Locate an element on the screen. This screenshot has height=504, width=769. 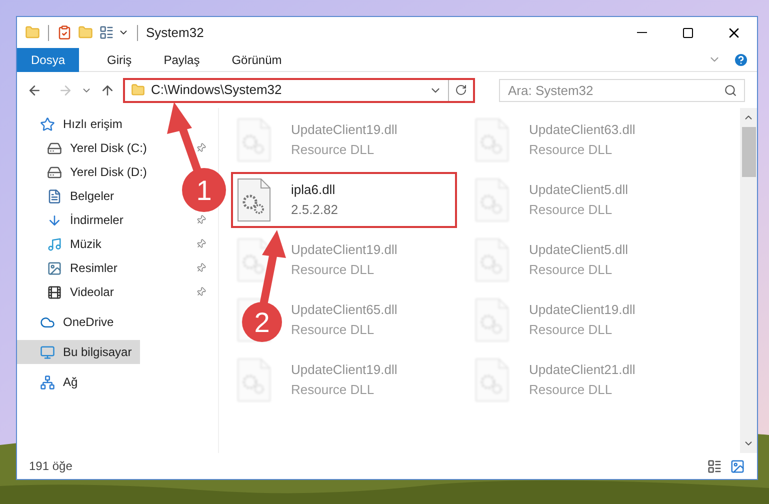
minimize-icon is located at coordinates (642, 32).